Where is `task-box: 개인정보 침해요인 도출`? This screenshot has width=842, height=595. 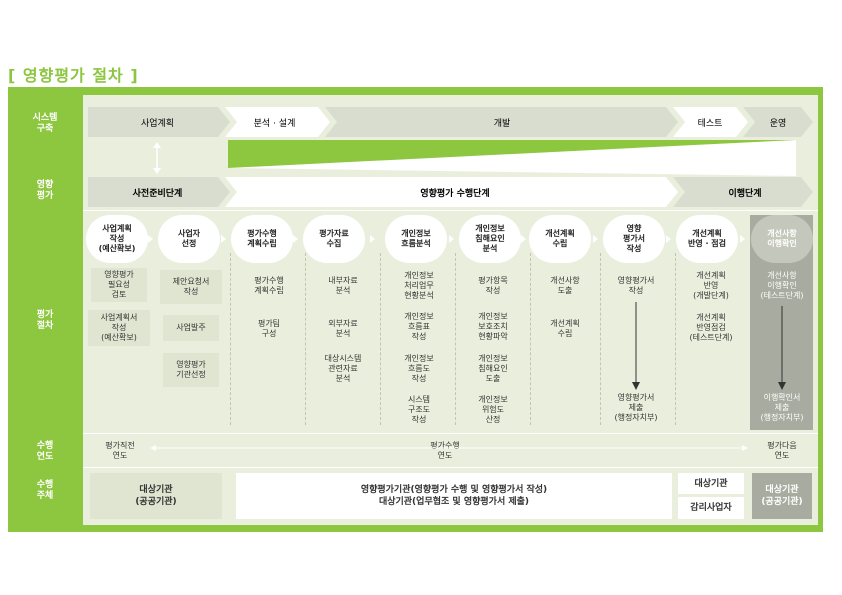 task-box: 개인정보 침해요인 도출 is located at coordinates (493, 368).